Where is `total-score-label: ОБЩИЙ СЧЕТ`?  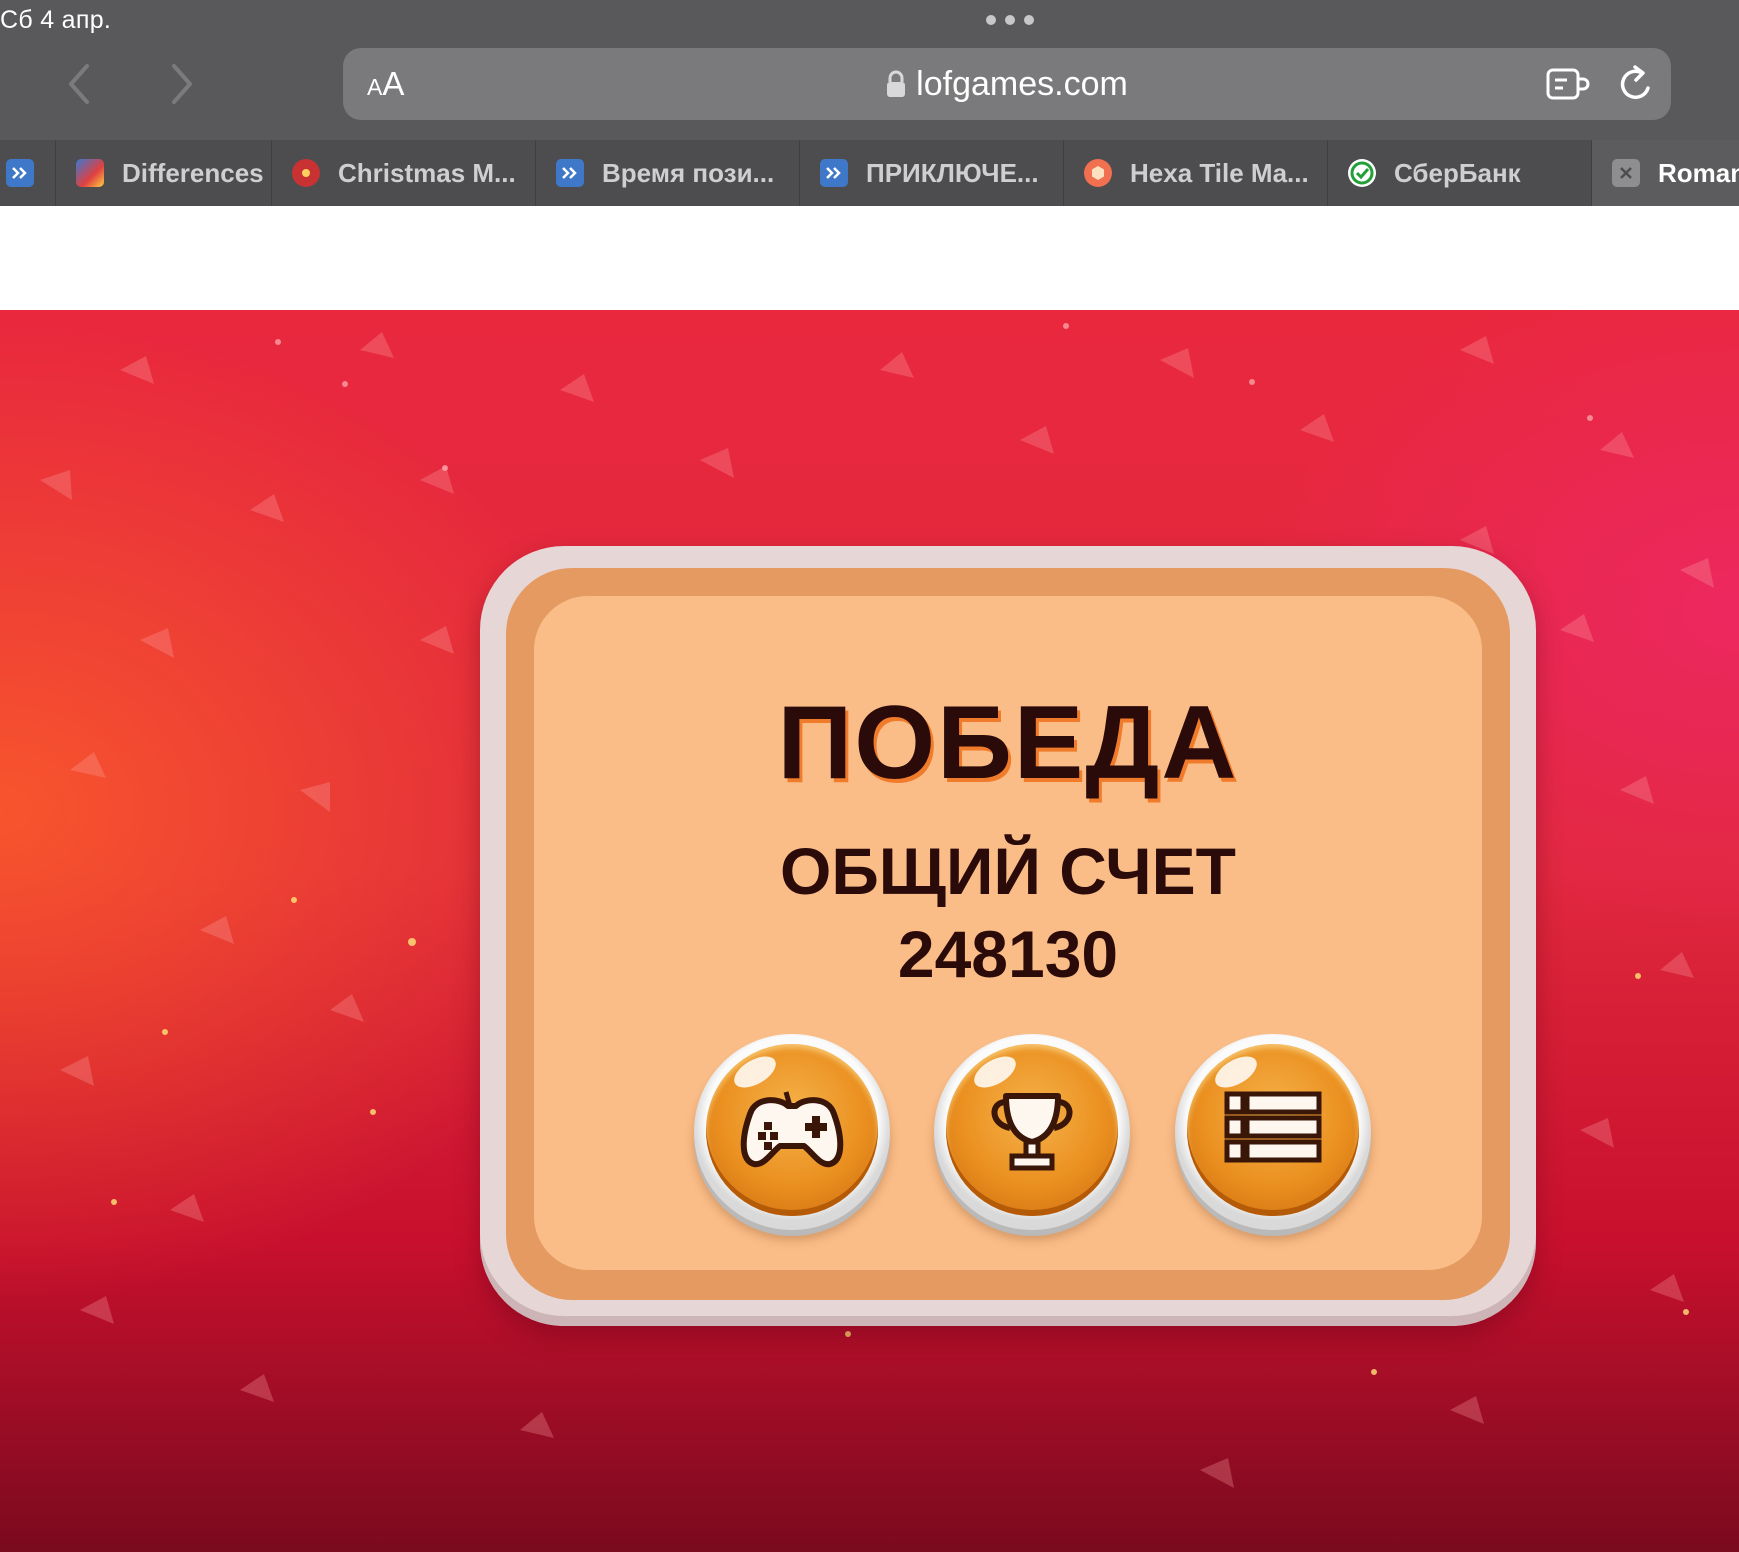 total-score-label: ОБЩИЙ СЧЕТ is located at coordinates (1008, 871).